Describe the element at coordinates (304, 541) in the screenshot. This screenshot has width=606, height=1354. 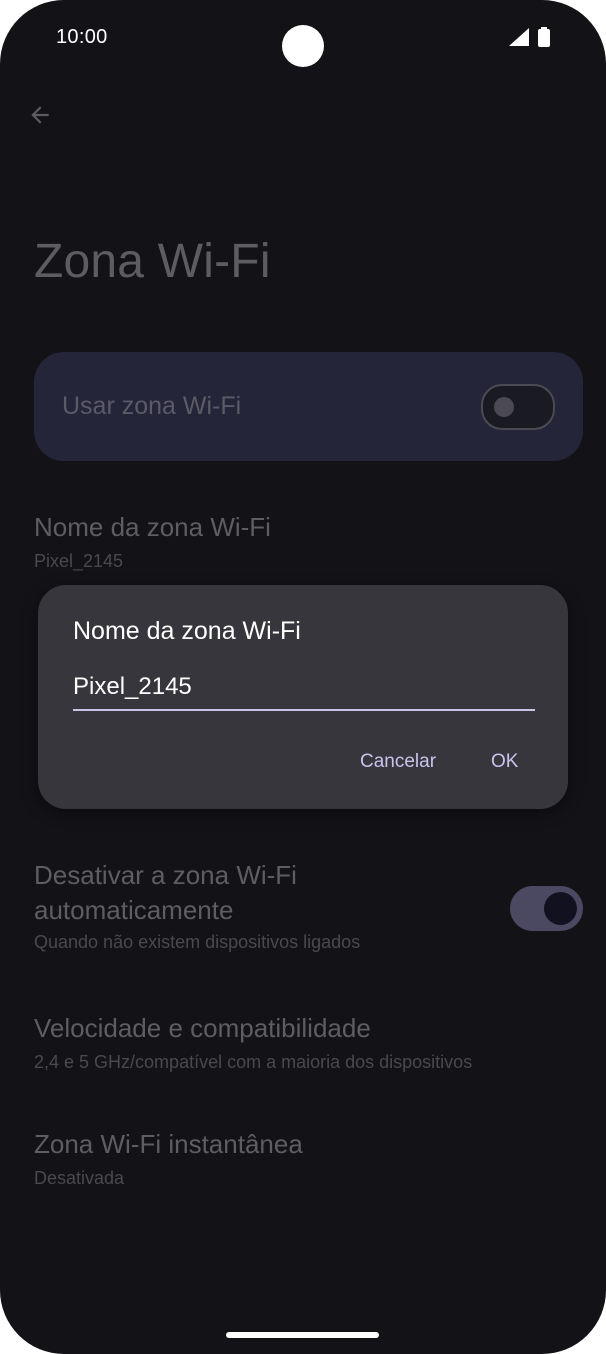
I see `setting-hotspot-name: Nome da zona Wi-Fi Pixel_2145` at that location.